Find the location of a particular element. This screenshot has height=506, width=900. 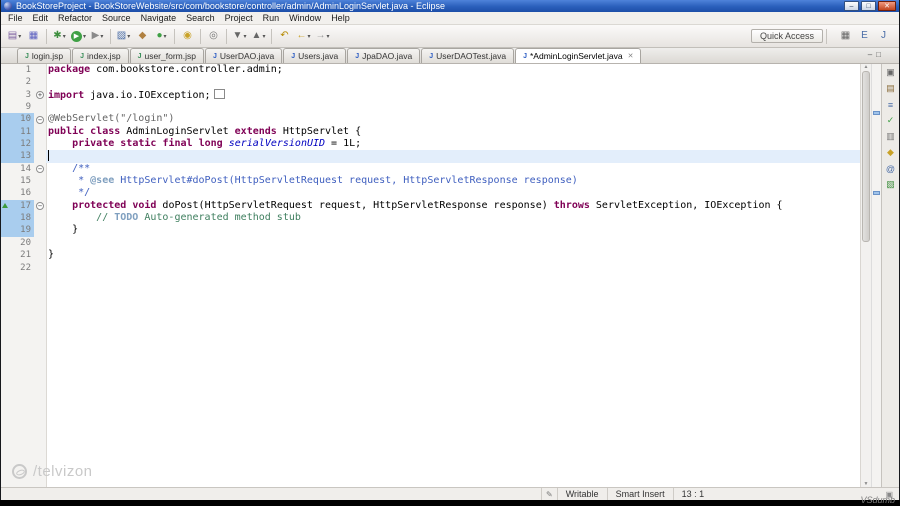

watermark-corner: VSdumb is located at coordinates (877, 500).